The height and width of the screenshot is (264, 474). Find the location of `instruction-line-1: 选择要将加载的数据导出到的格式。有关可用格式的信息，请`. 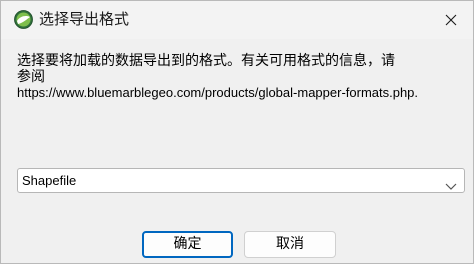

instruction-line-1: 选择要将加载的数据导出到的格式。有关可用格式的信息，请 is located at coordinates (206, 61).